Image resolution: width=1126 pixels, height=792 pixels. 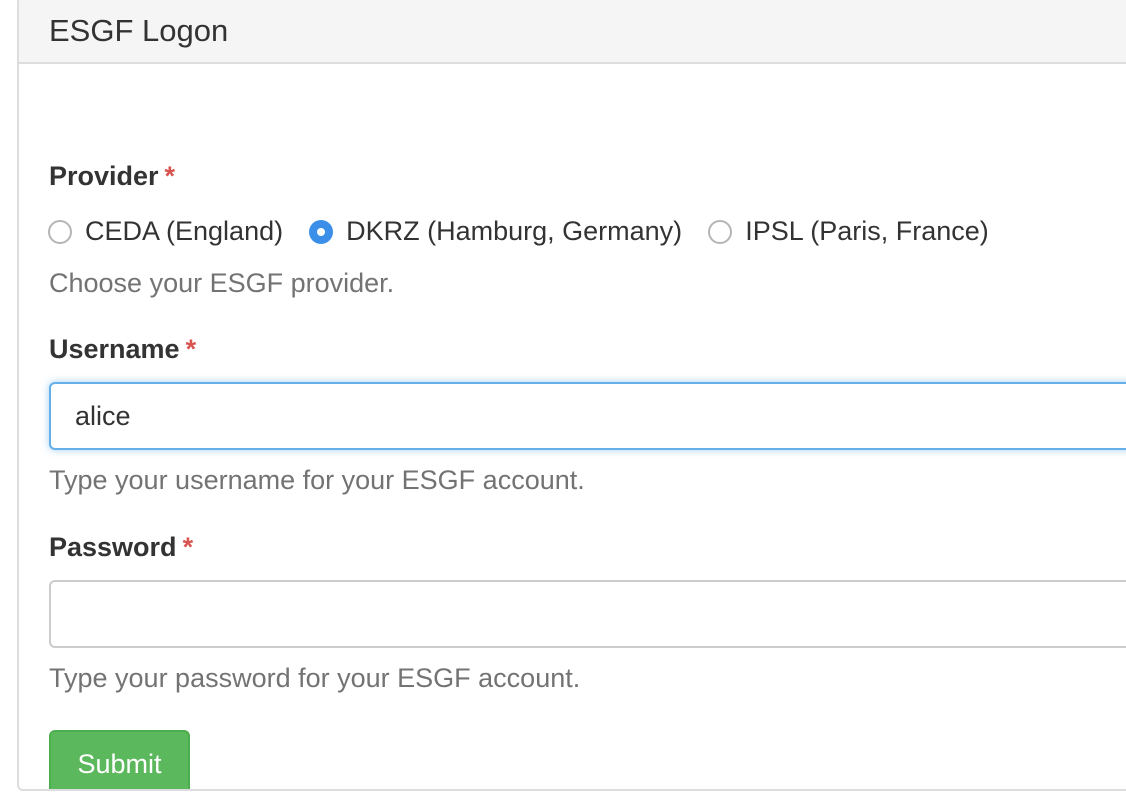 I want to click on username-label: Username *, so click(x=122, y=349).